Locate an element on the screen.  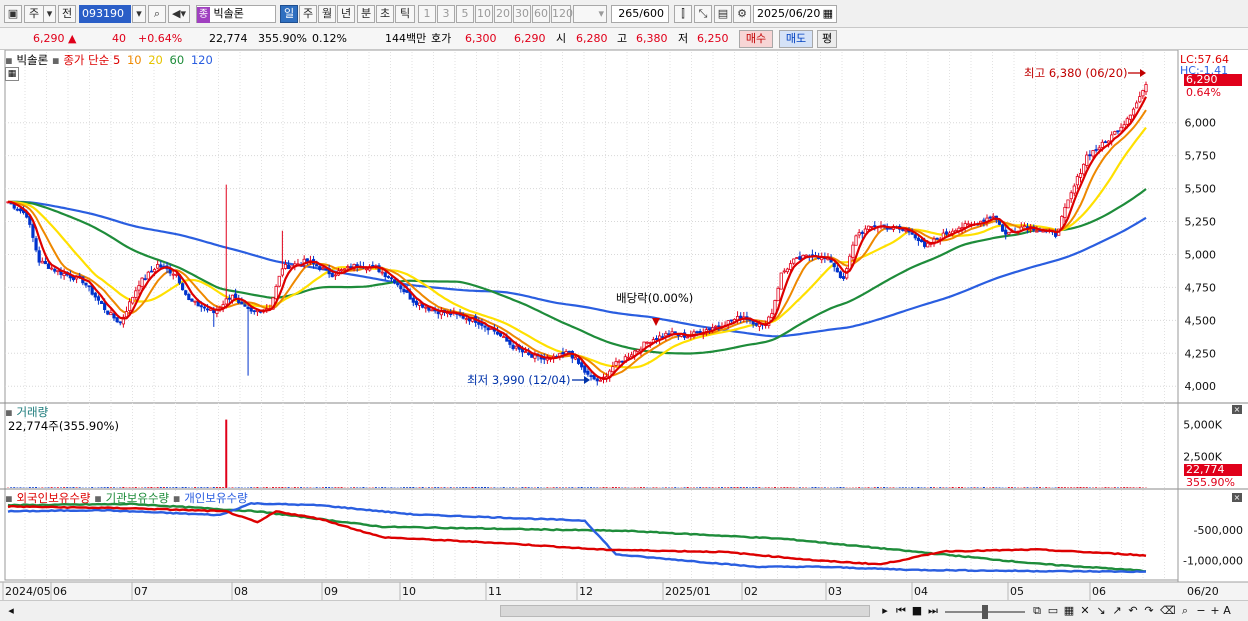
interval-1: 1 is located at coordinates (427, 14).